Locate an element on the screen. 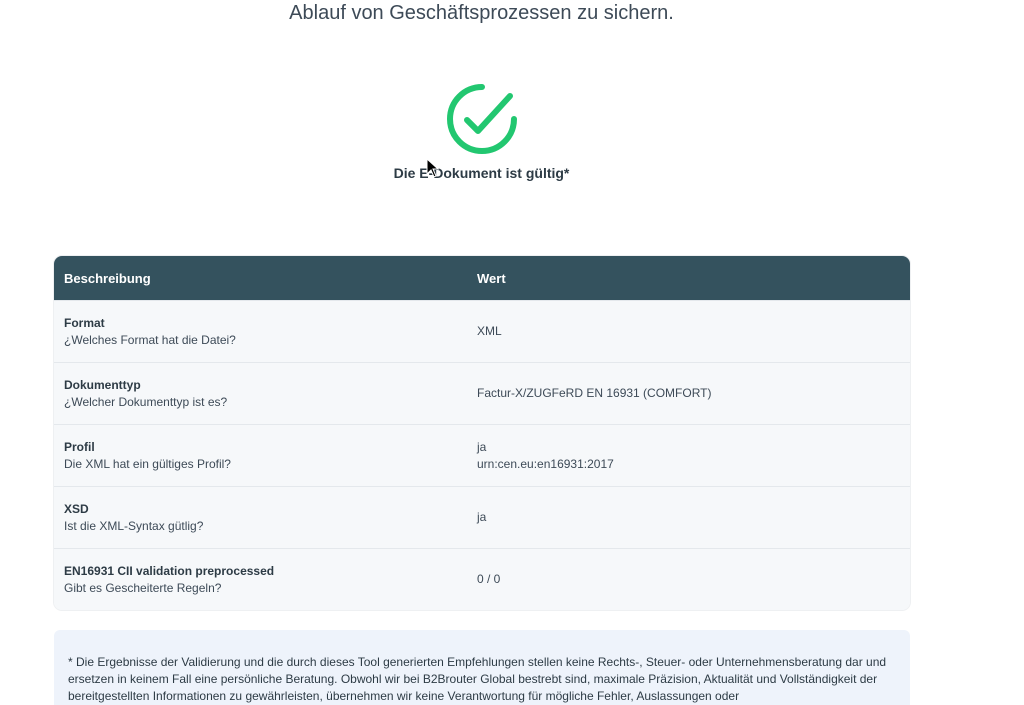 The height and width of the screenshot is (705, 1024). table-header: Beschreibung Wert is located at coordinates (482, 278).